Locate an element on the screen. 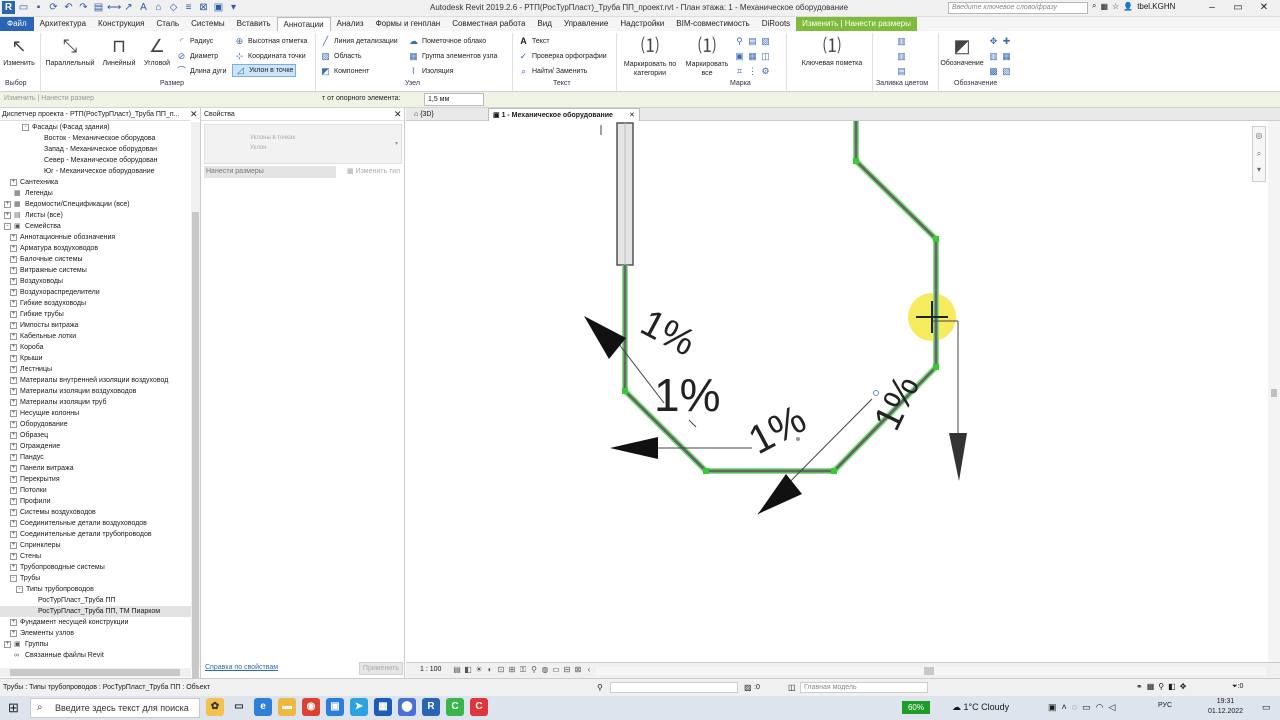  minimize-button: – is located at coordinates (1212, 8).